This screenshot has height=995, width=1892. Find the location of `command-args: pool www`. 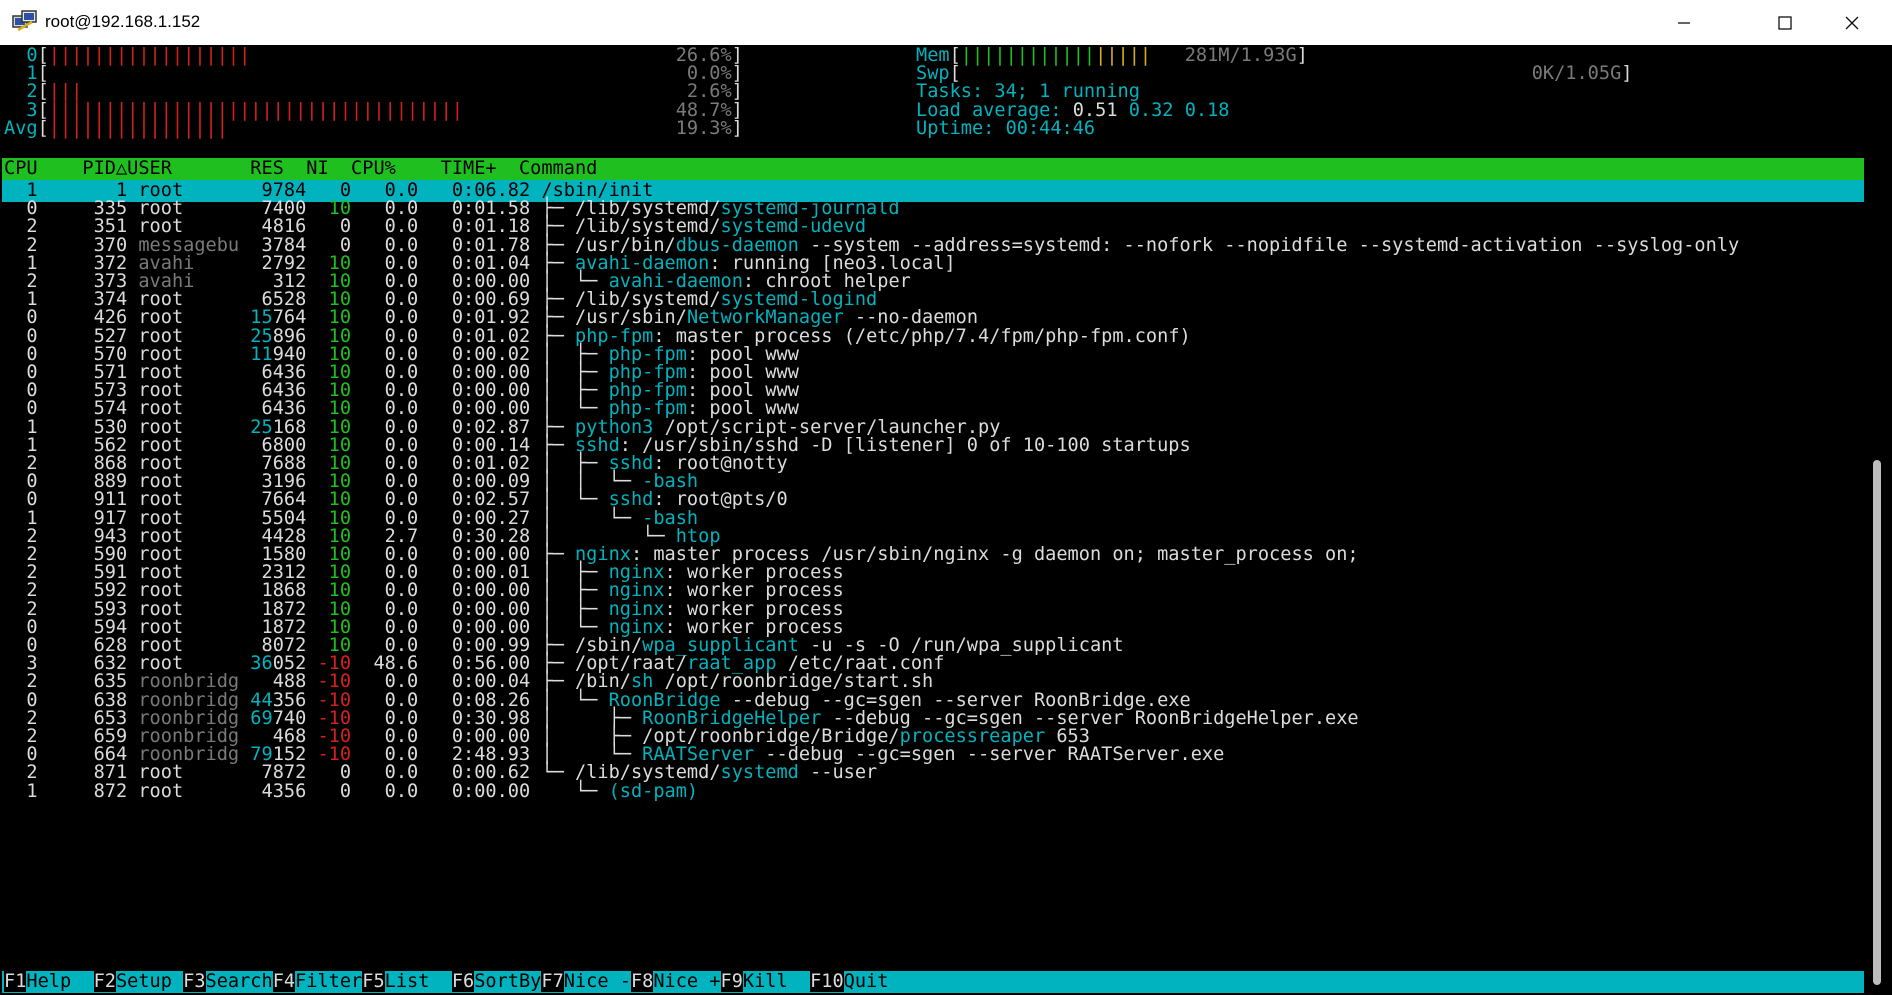

command-args: pool www is located at coordinates (748, 408).